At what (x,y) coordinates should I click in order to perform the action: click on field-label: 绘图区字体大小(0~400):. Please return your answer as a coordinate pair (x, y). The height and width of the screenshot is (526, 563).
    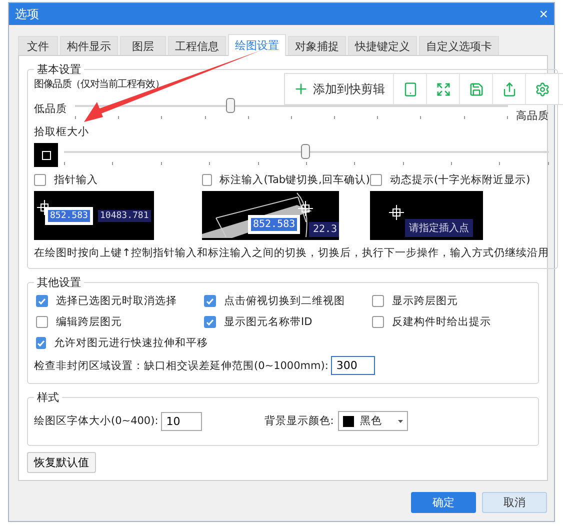
    Looking at the image, I should click on (96, 421).